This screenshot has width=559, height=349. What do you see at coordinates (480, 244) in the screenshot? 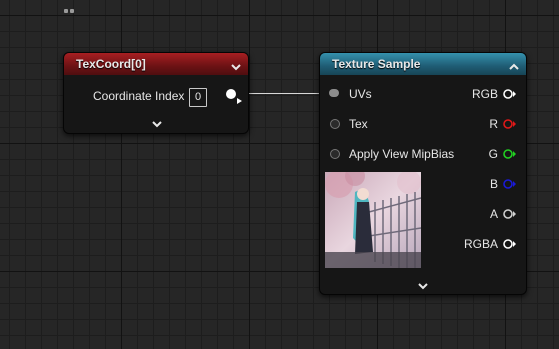
I see `rgba-output-label: RGBA` at bounding box center [480, 244].